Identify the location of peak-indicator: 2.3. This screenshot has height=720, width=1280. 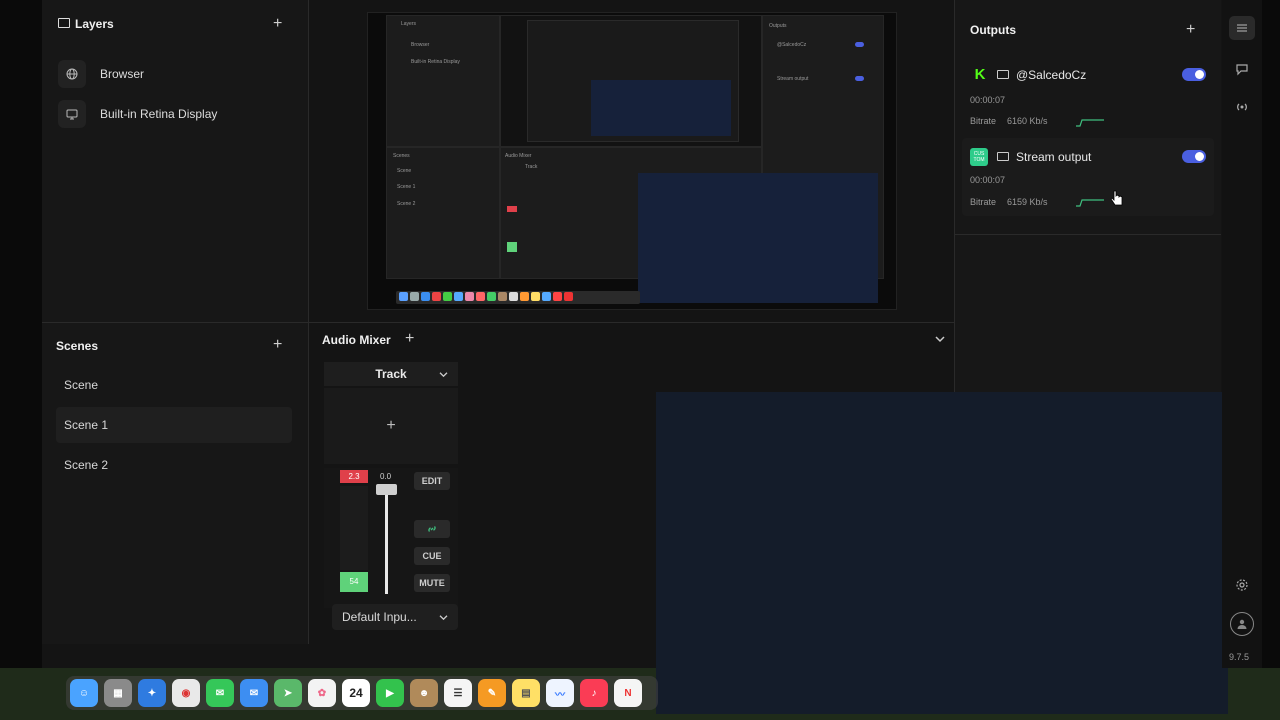
(354, 476).